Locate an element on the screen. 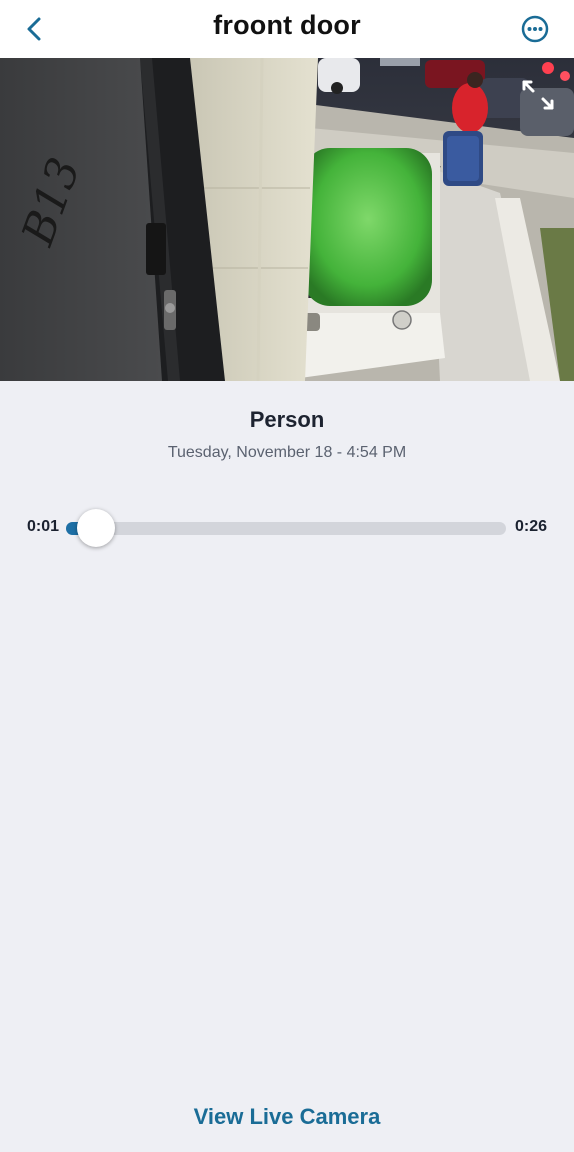  navigation-bar: froont door is located at coordinates (287, 29).